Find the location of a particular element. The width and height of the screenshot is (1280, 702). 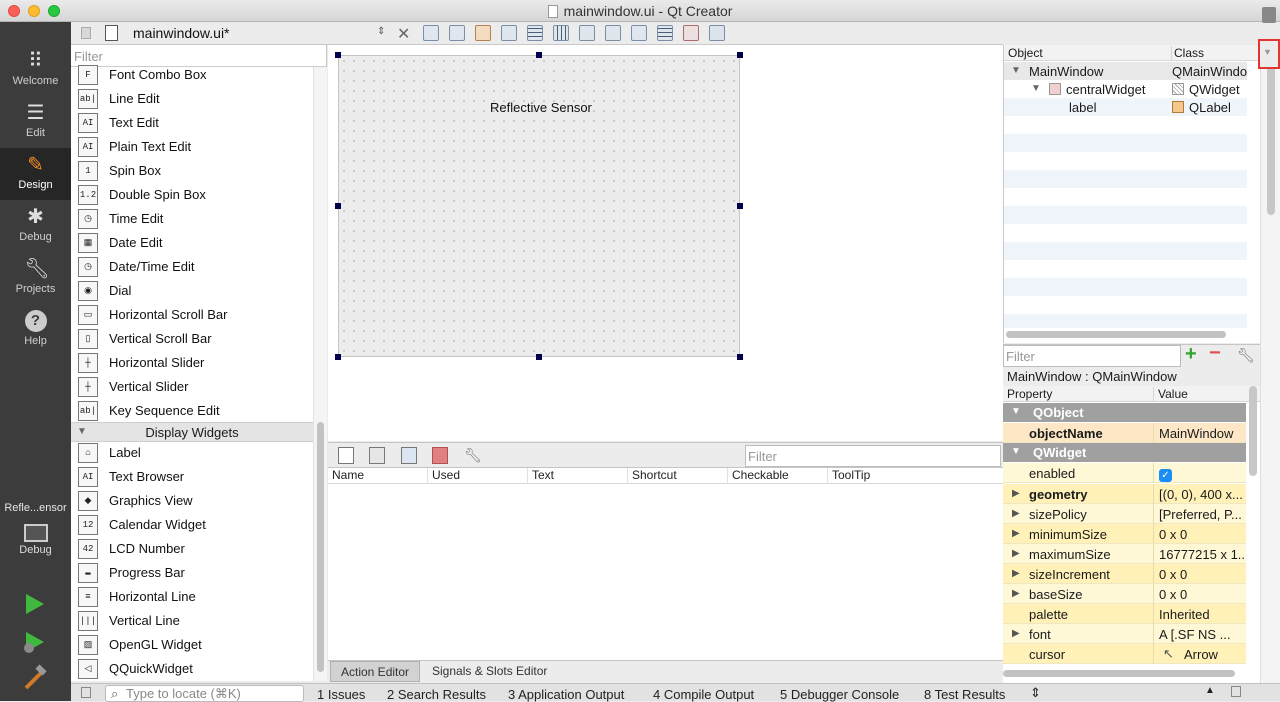

tree-row-centralwidget: ▼ centralWidget QWidget is located at coordinates (1125, 89).